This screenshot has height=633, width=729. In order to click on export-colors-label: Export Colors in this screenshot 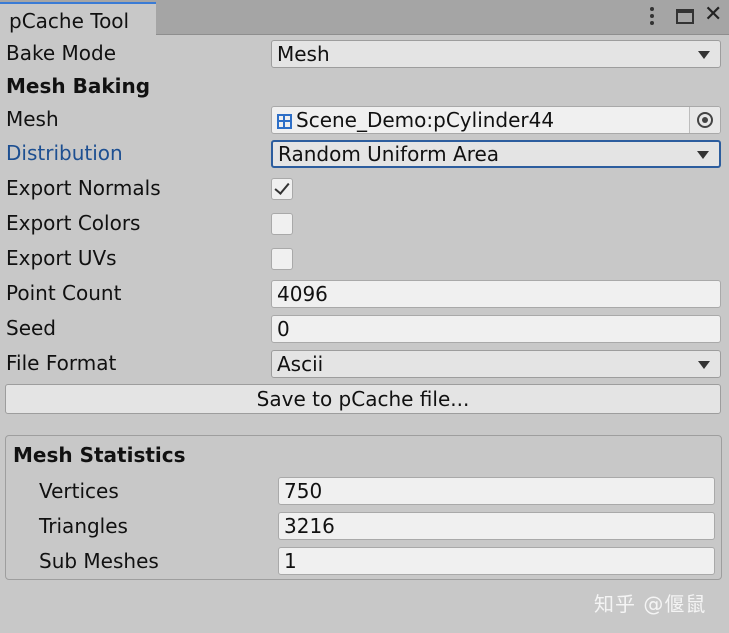, I will do `click(73, 223)`.